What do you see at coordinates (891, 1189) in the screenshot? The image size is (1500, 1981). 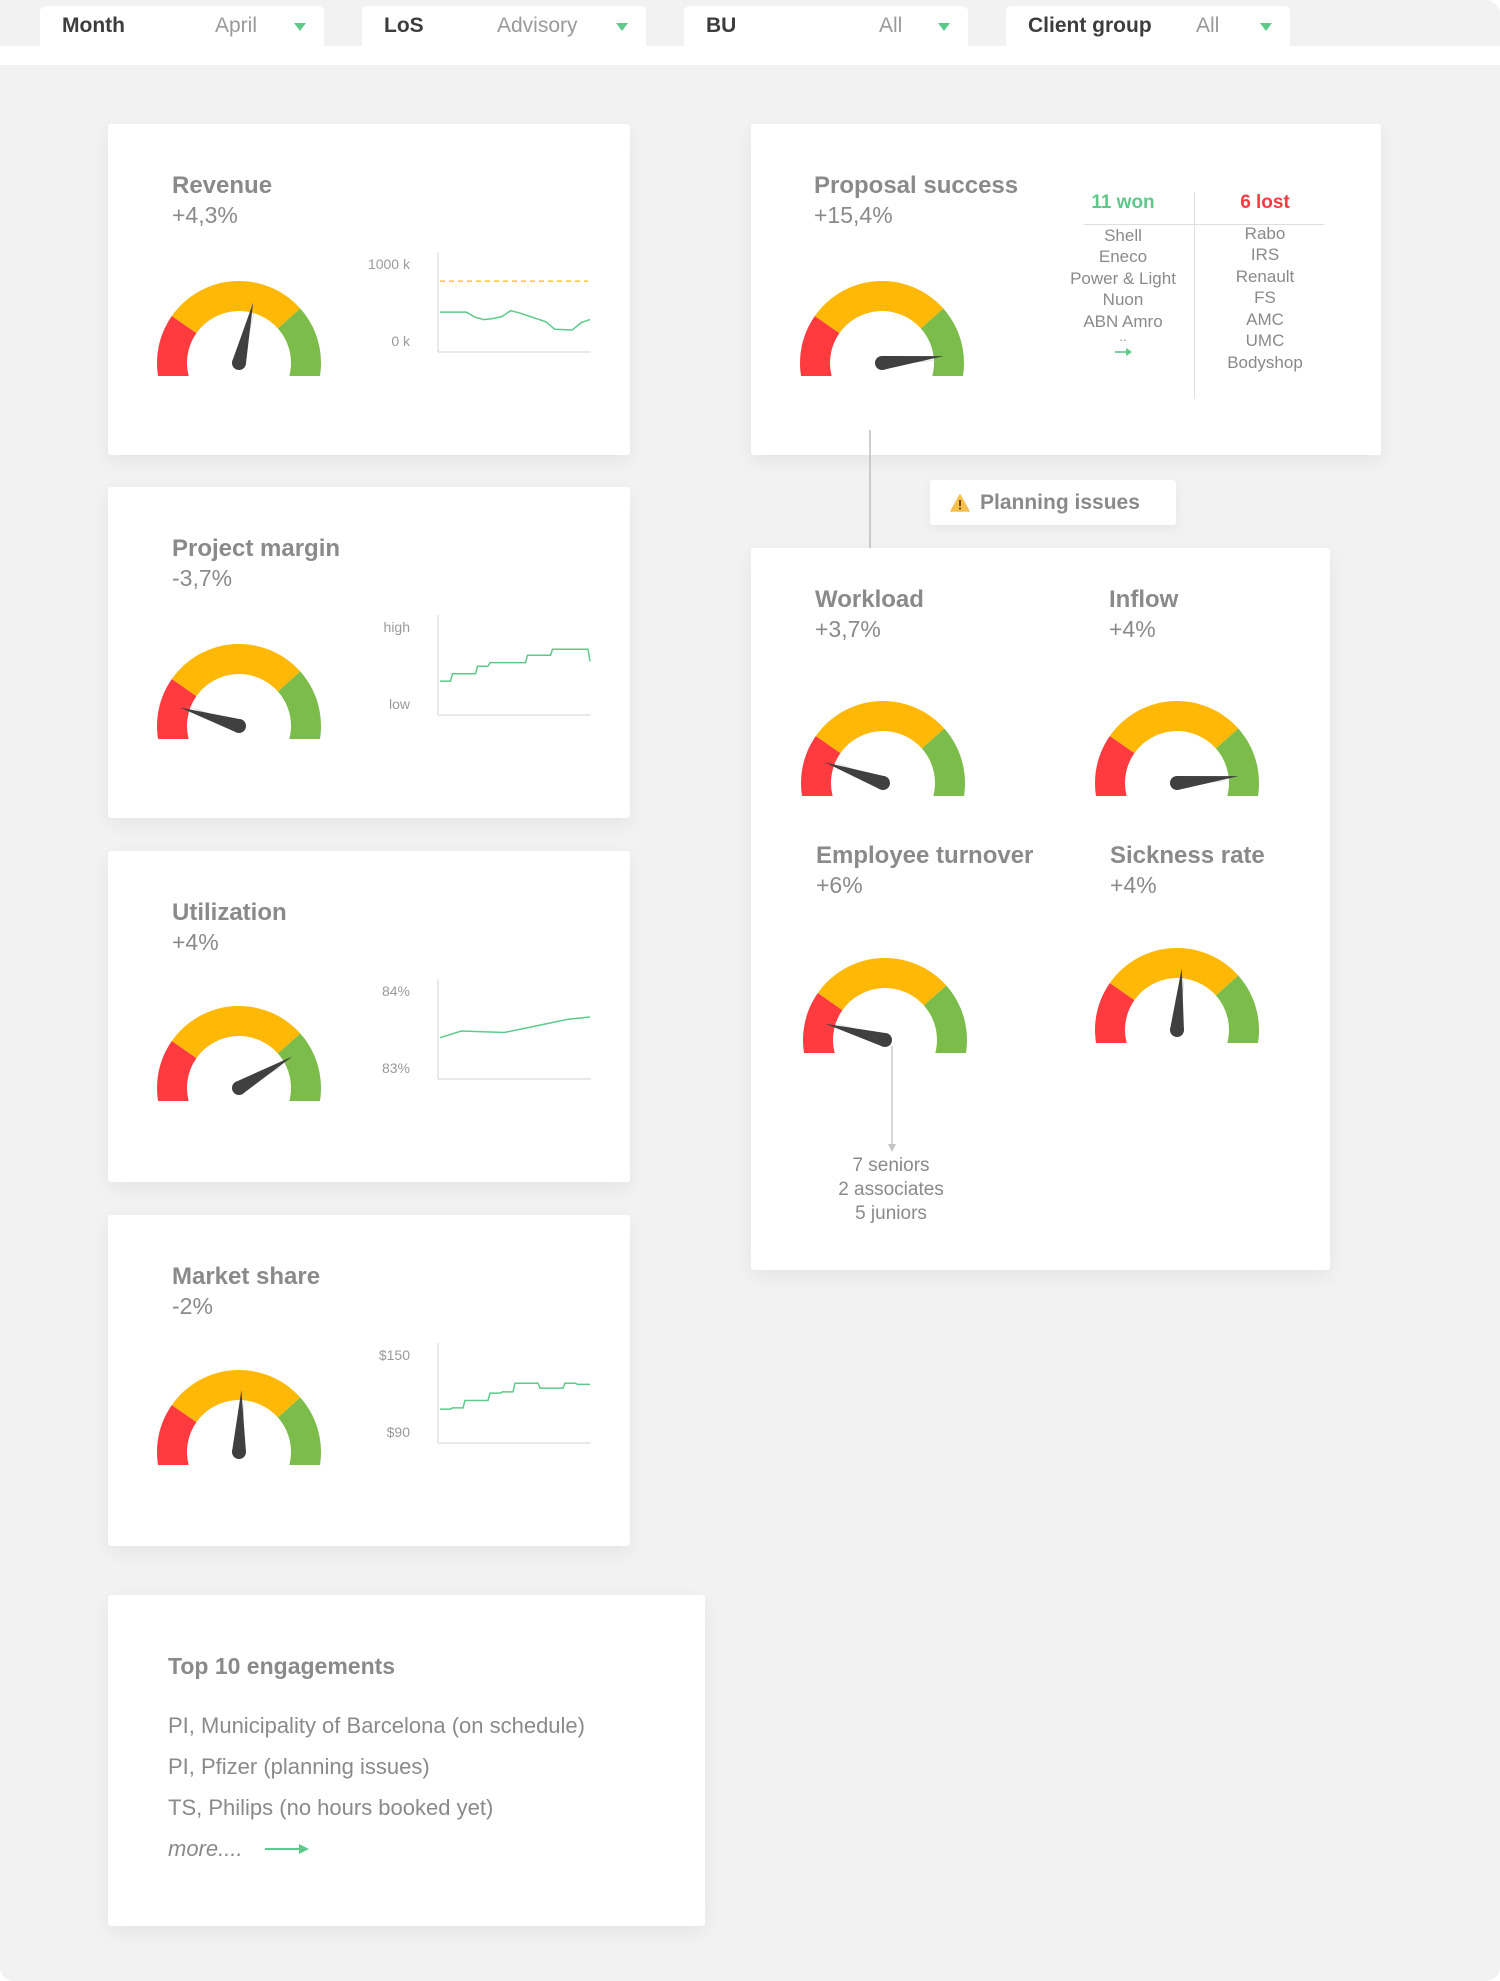 I see `breakdown-item: 2 associates` at bounding box center [891, 1189].